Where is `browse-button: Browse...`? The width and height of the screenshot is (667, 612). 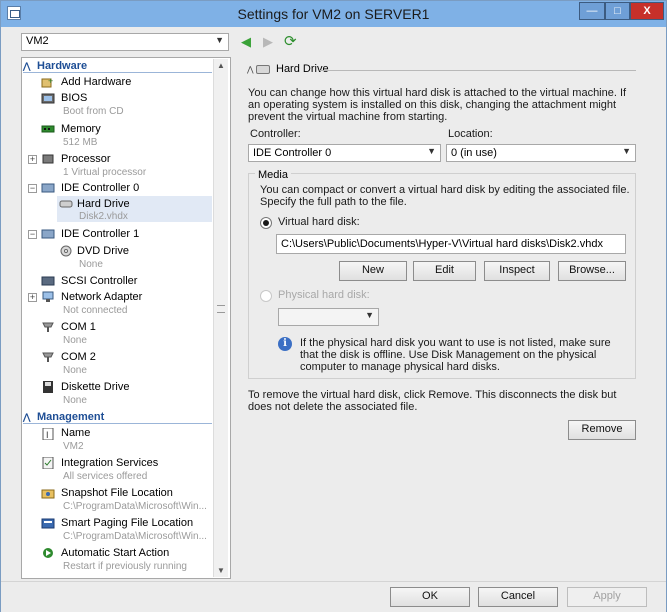
browse-button: Browse... is located at coordinates (592, 271).